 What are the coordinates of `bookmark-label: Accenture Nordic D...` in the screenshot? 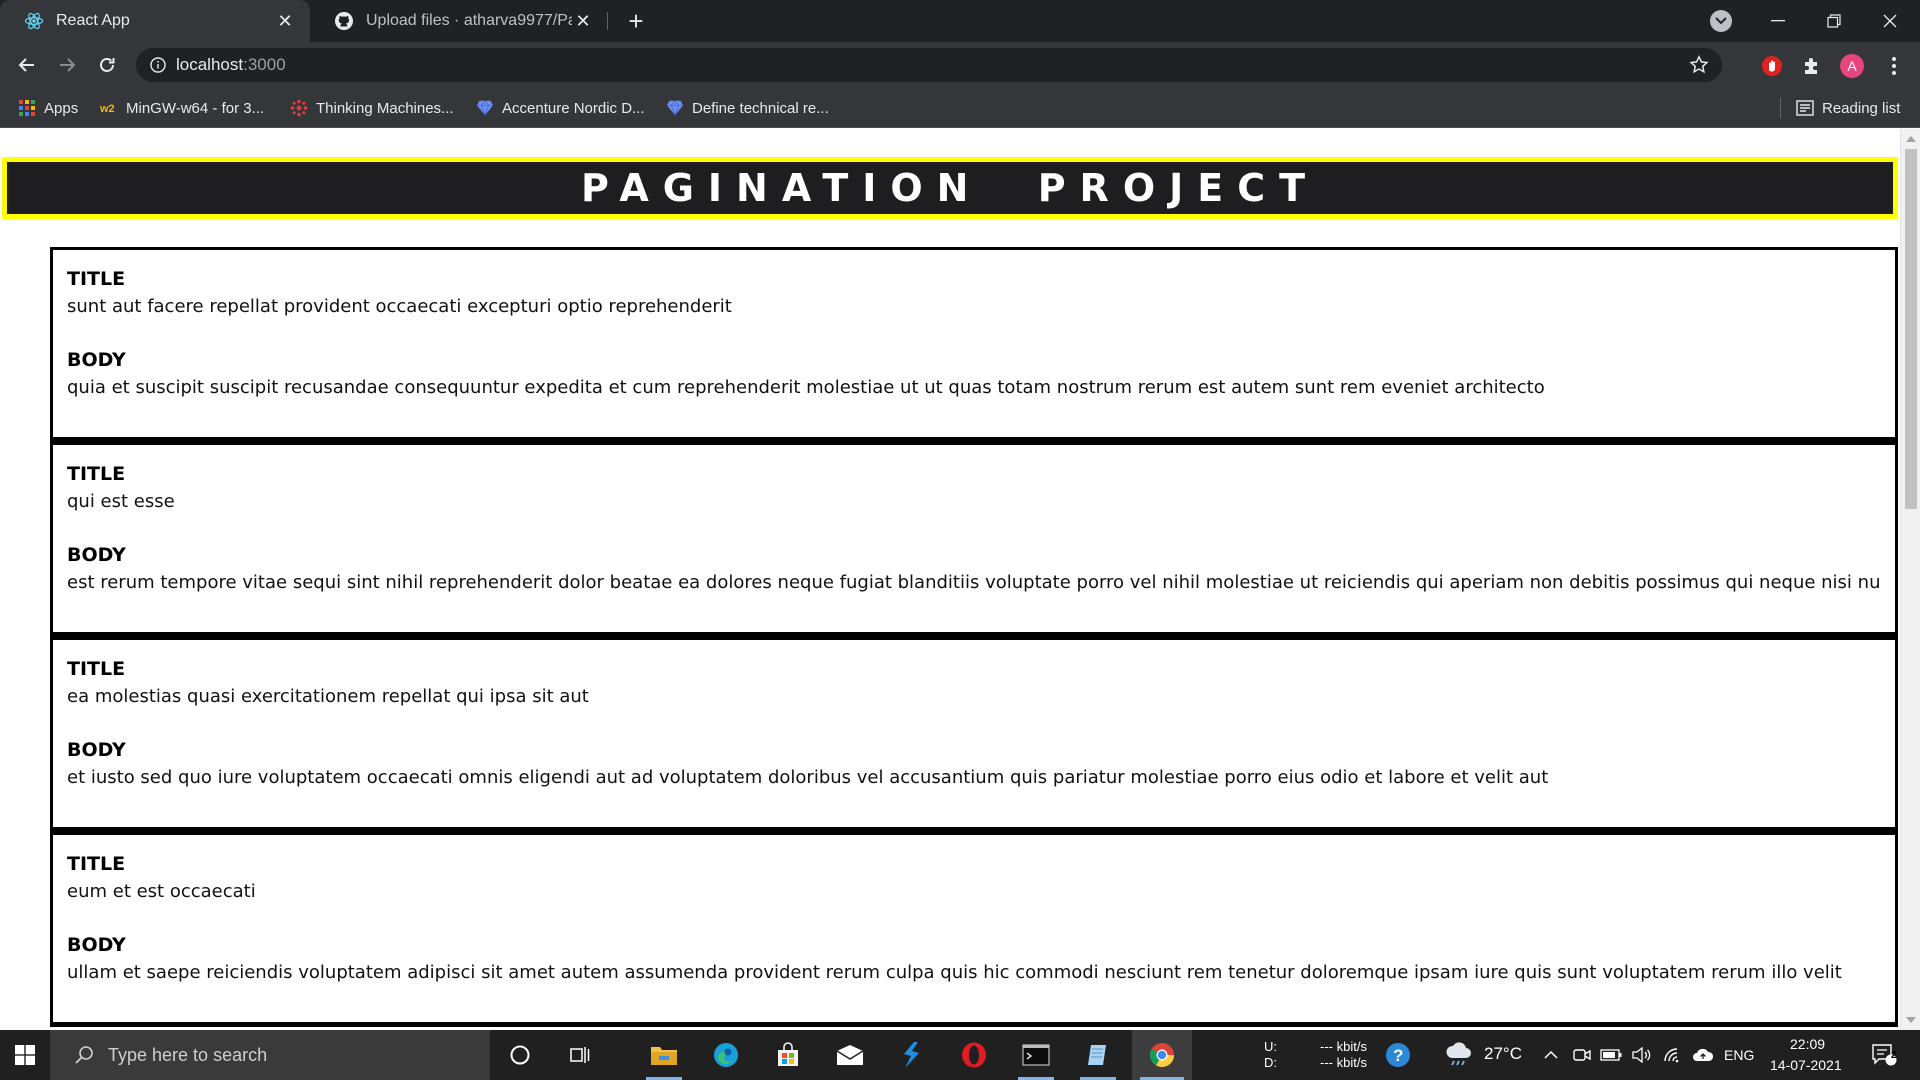 It's located at (573, 108).